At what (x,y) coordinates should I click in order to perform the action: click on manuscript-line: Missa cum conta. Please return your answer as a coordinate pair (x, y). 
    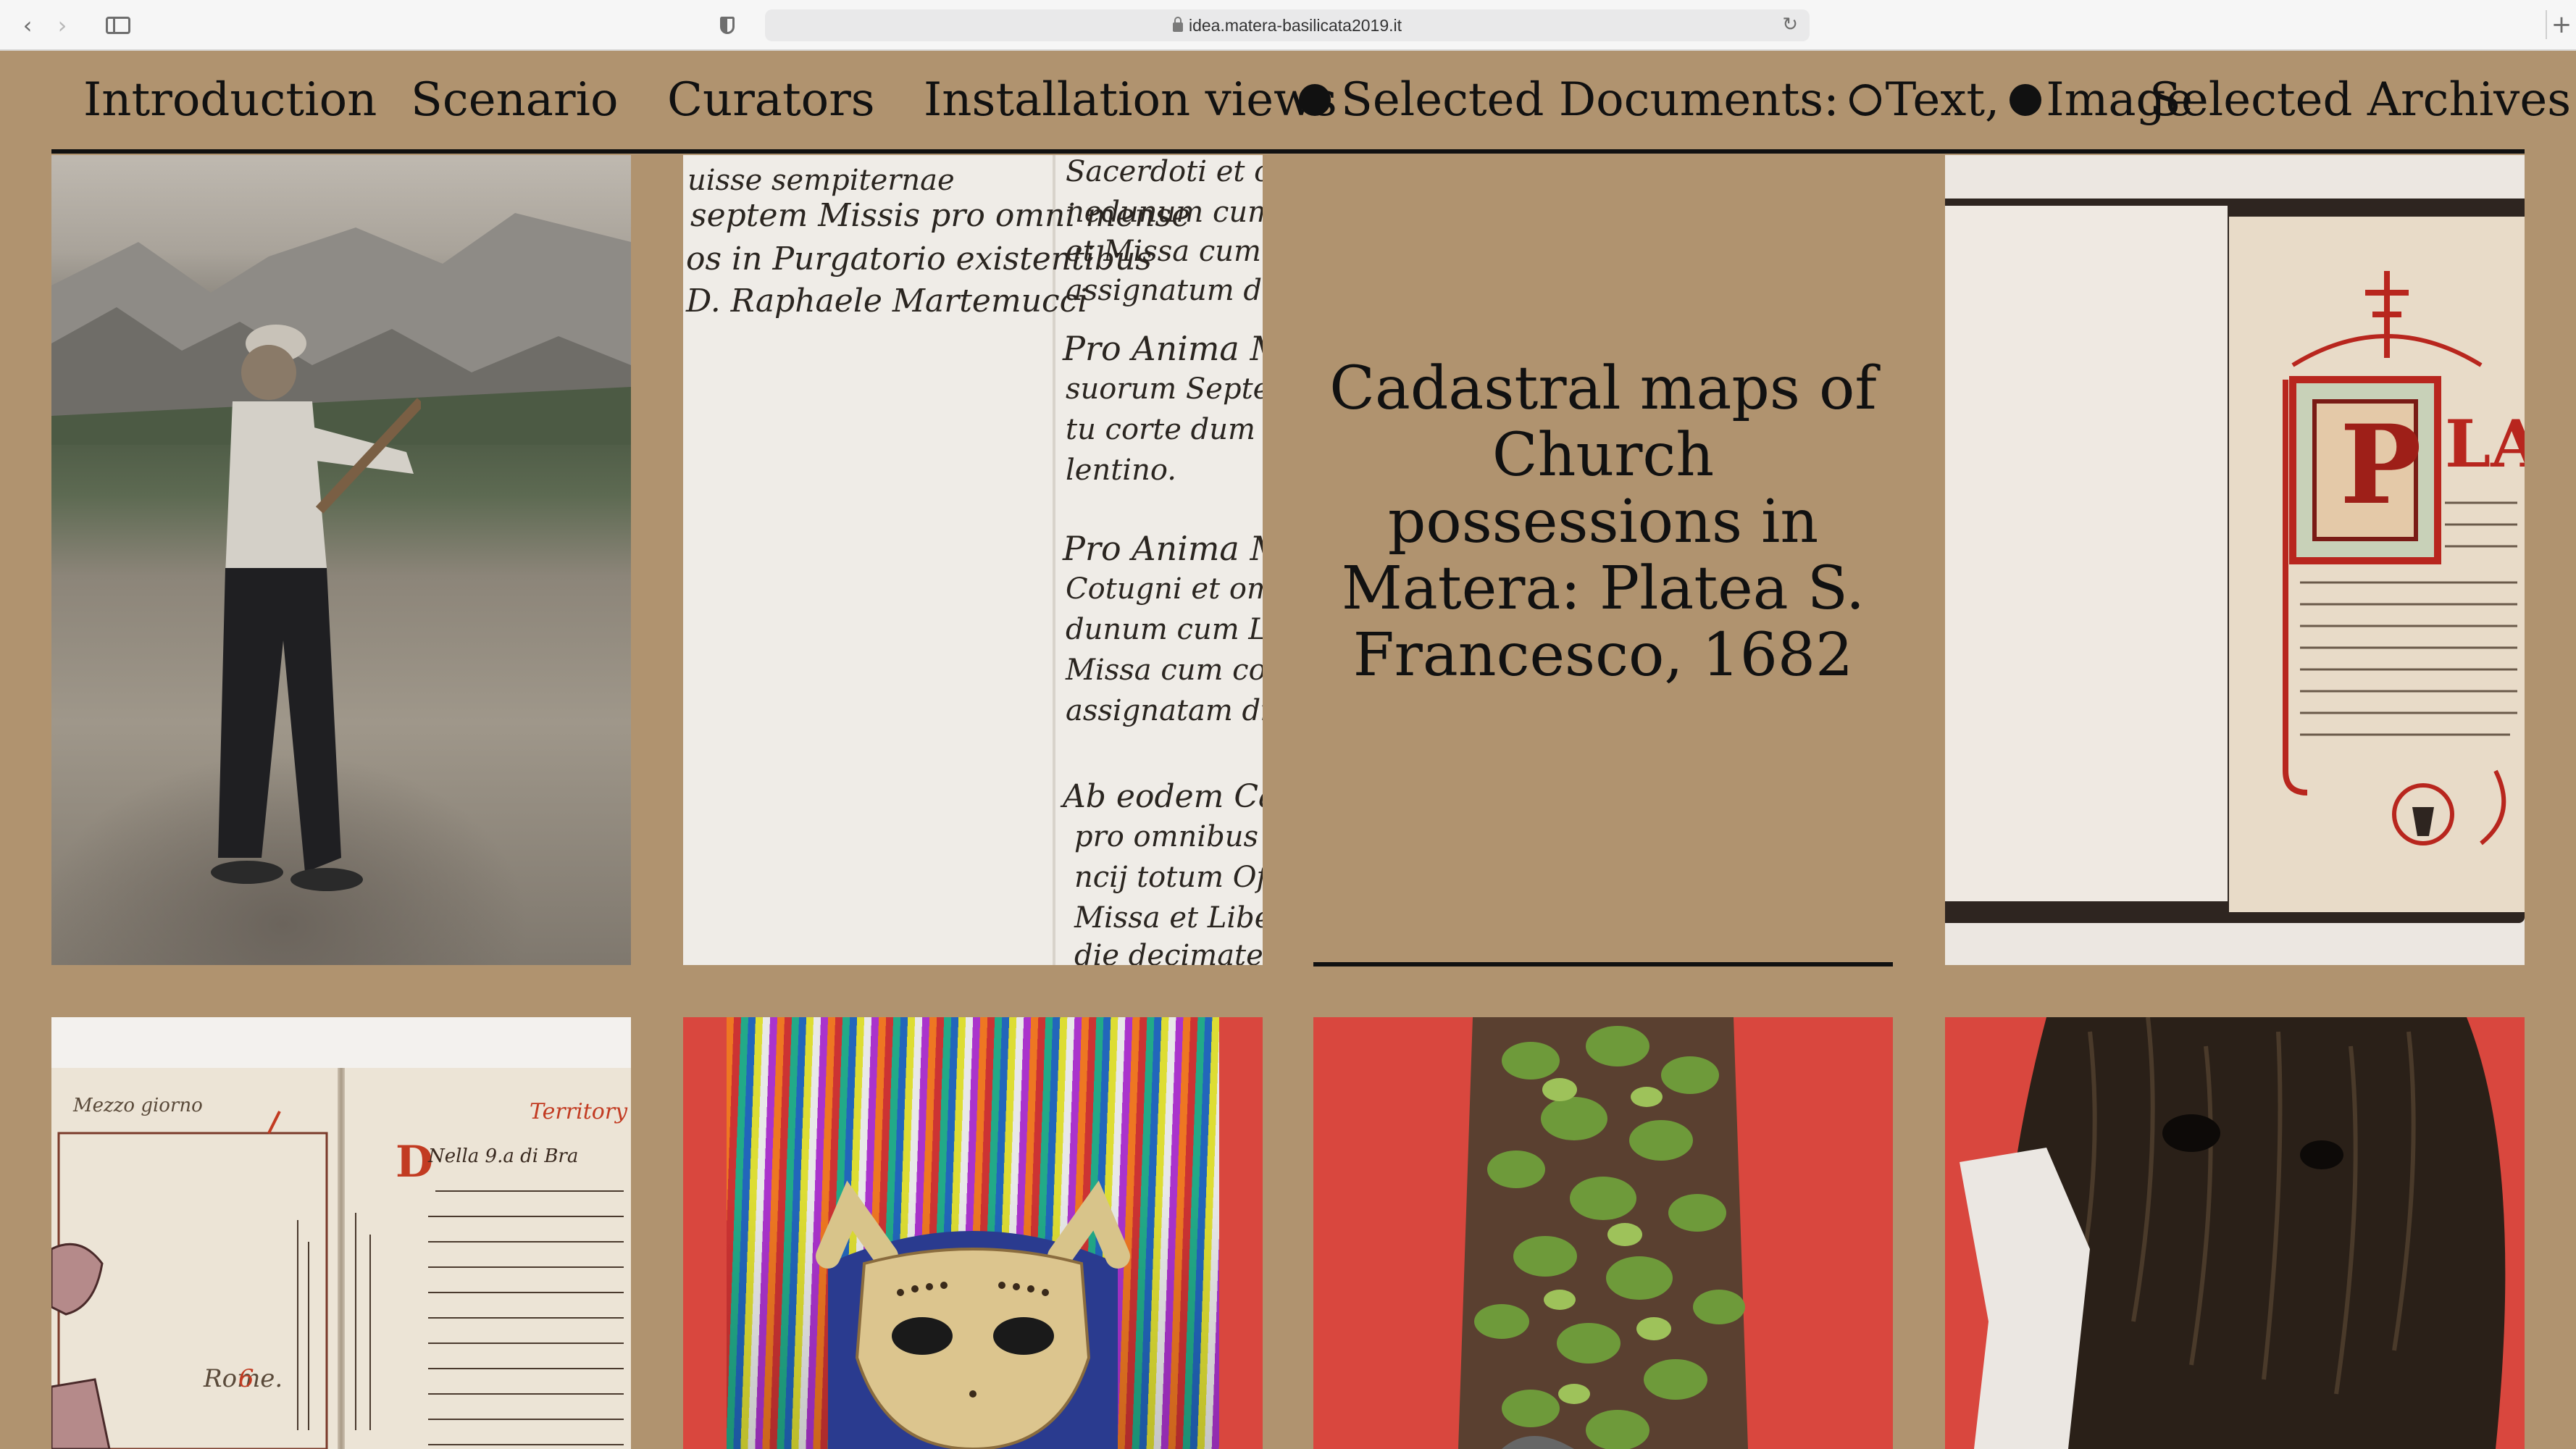
    Looking at the image, I should click on (1164, 670).